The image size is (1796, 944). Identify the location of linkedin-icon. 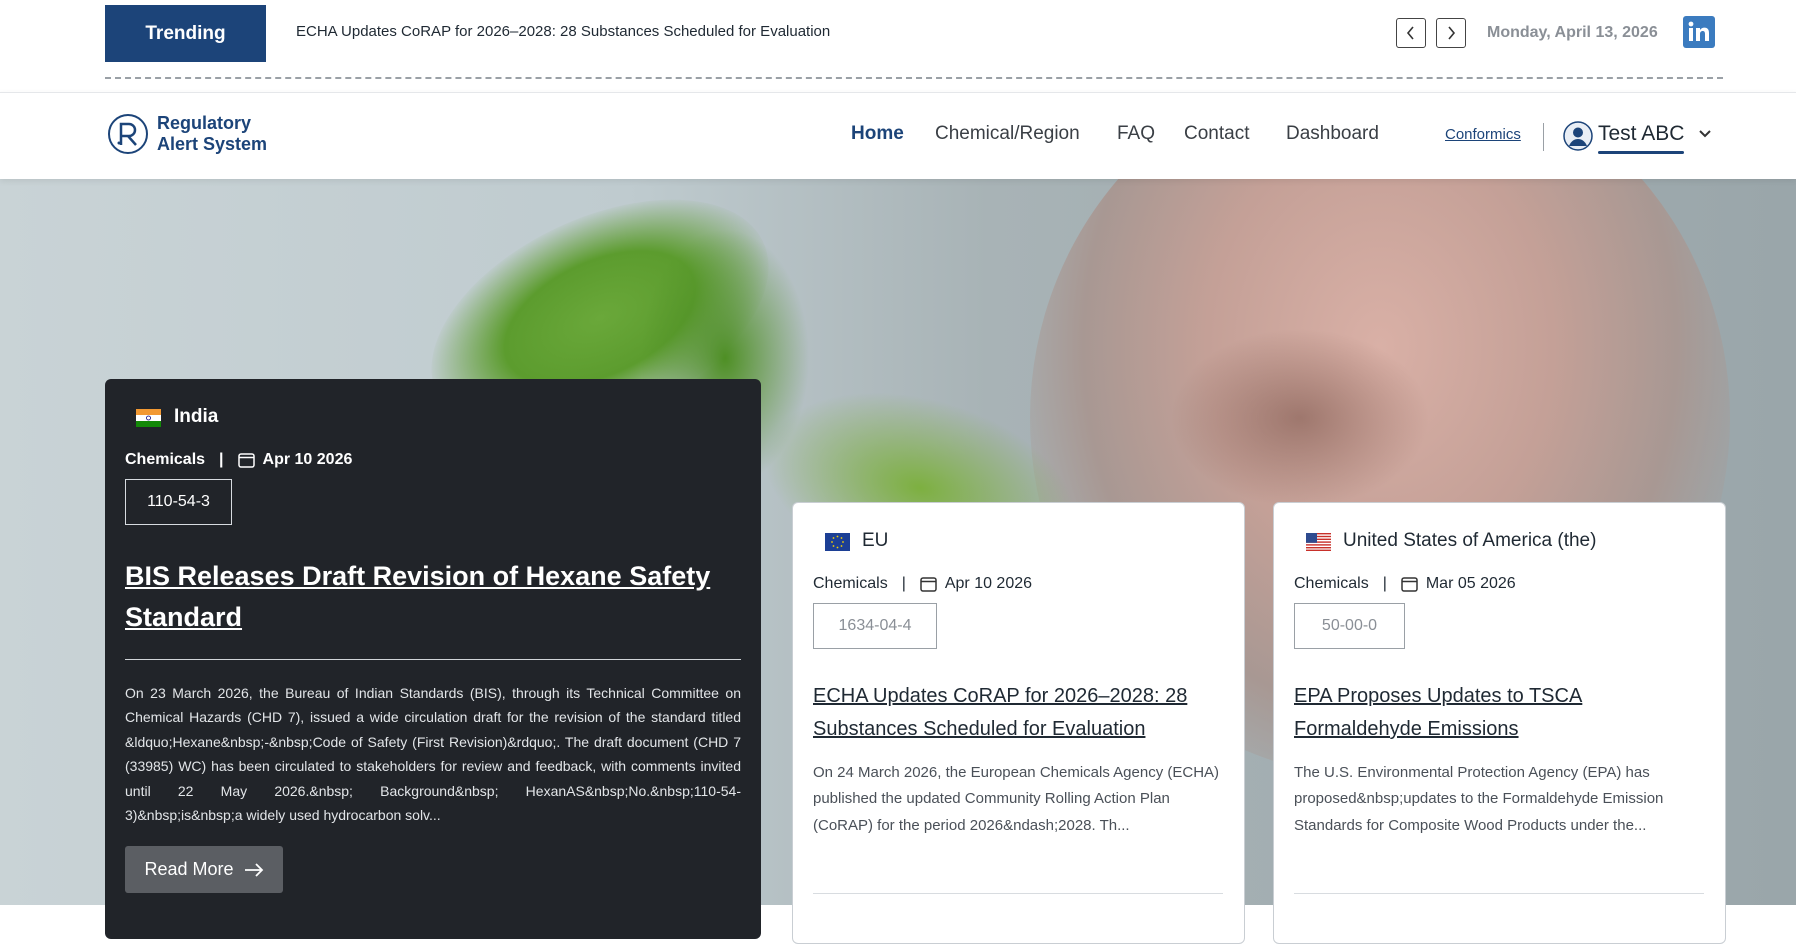
(1699, 32).